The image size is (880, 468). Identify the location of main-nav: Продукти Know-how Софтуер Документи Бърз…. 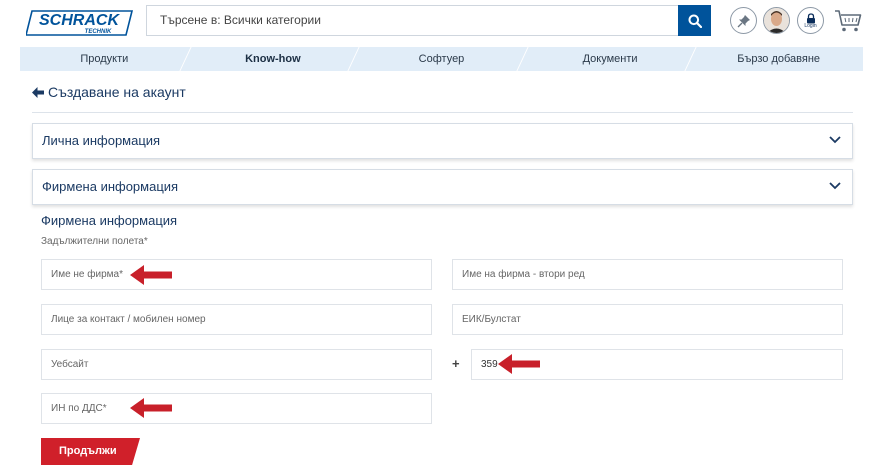
(441, 59).